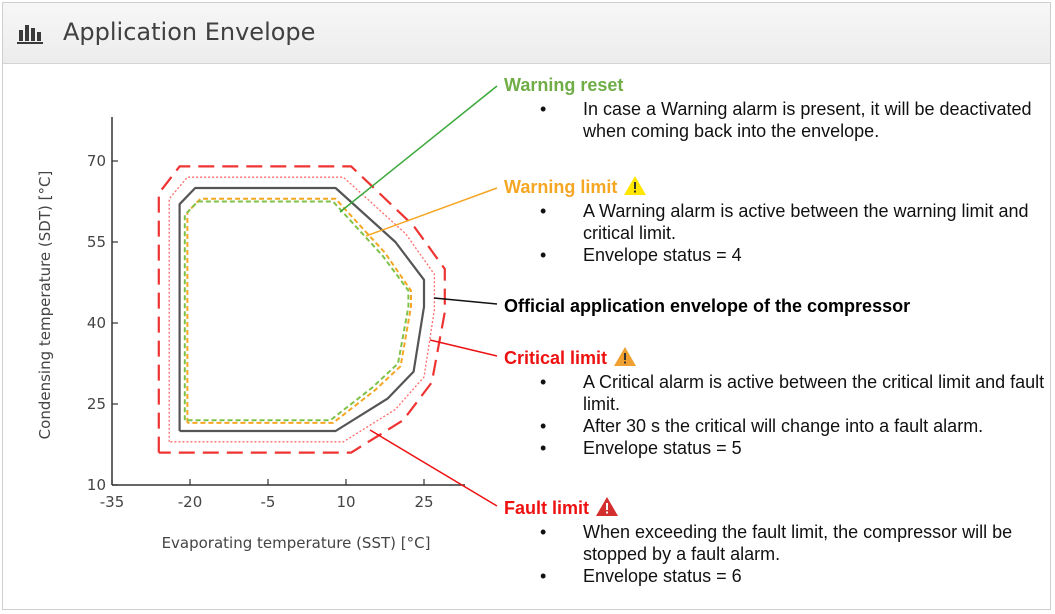  I want to click on chart-series, so click(301, 309).